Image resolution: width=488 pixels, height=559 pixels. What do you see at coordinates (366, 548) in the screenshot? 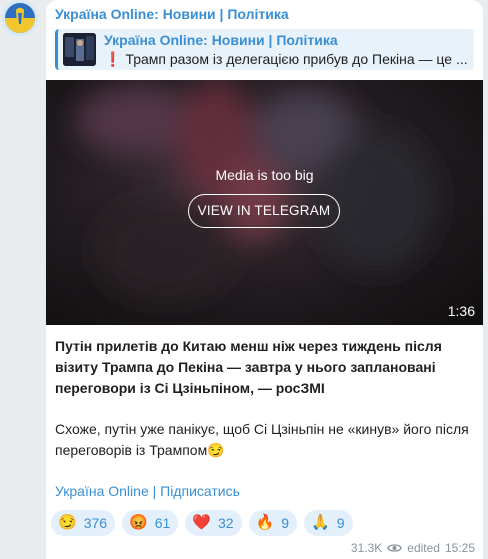
I see `view-count: 31.3K` at bounding box center [366, 548].